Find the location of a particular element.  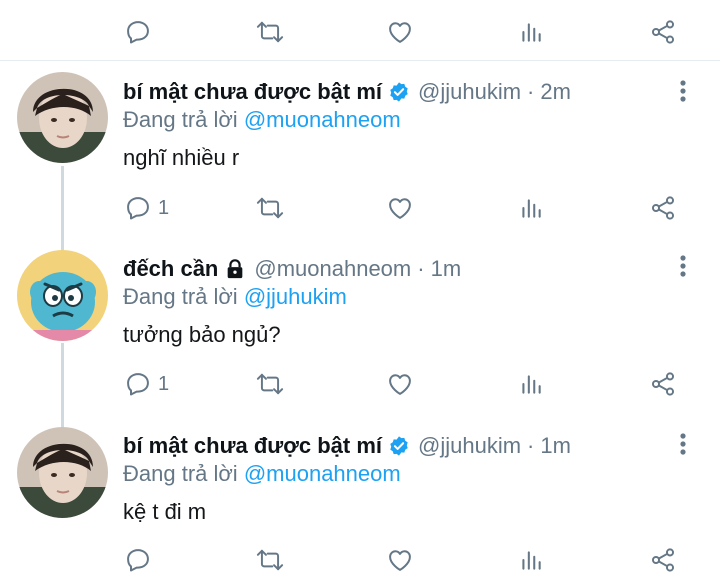

replying-to: Đang trả lời @jjuhukim is located at coordinates (235, 298).